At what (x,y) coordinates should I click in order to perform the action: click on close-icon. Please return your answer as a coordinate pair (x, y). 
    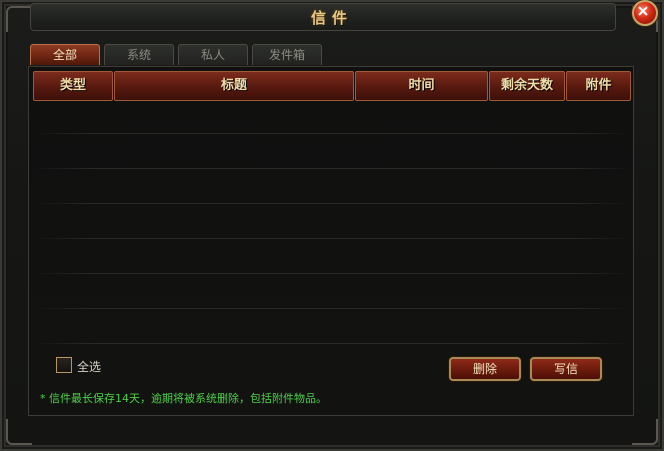
    Looking at the image, I should click on (643, 11).